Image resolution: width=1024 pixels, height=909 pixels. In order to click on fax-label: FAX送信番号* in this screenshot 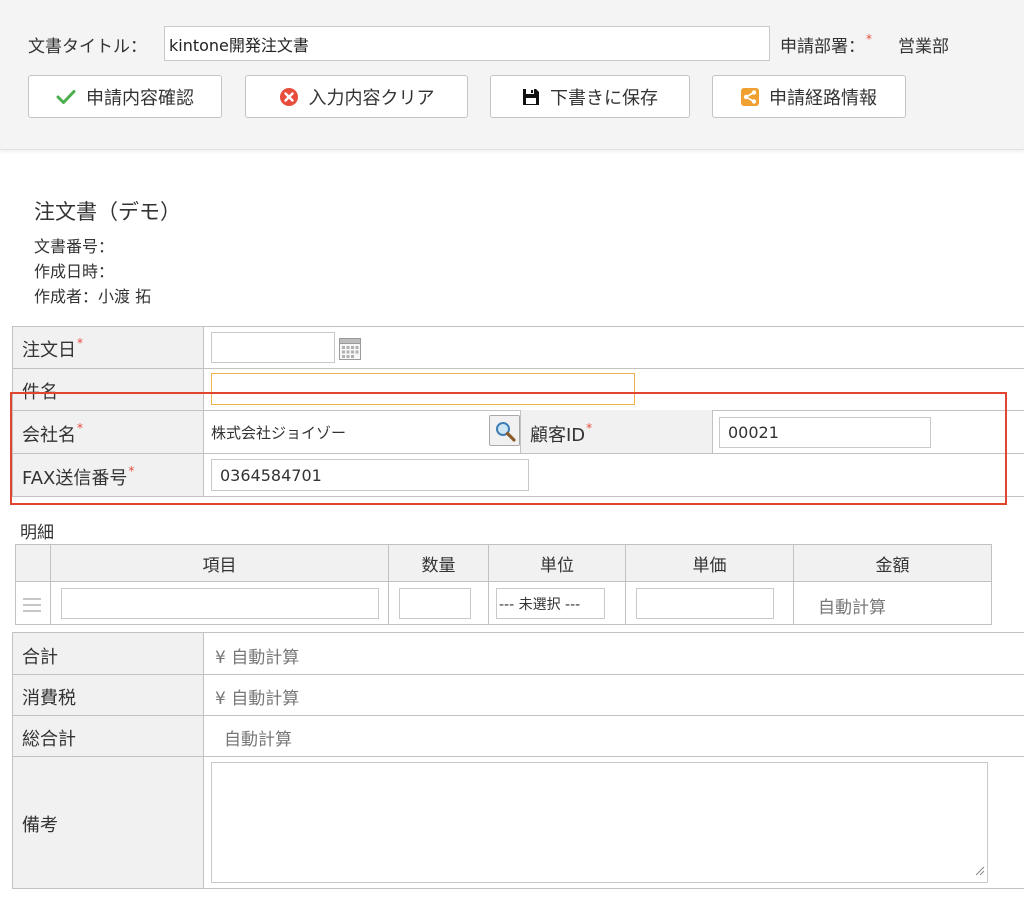, I will do `click(78, 476)`.